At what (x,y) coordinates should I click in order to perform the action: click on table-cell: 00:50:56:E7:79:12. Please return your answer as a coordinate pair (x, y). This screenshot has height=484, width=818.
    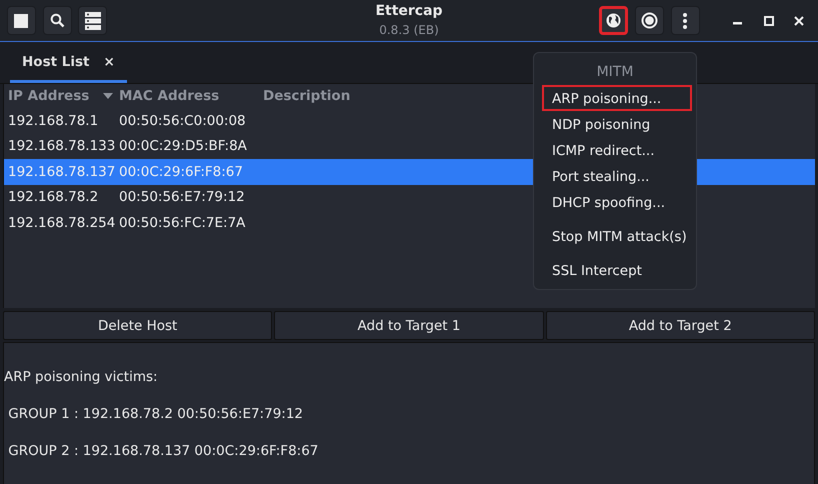
    Looking at the image, I should click on (185, 197).